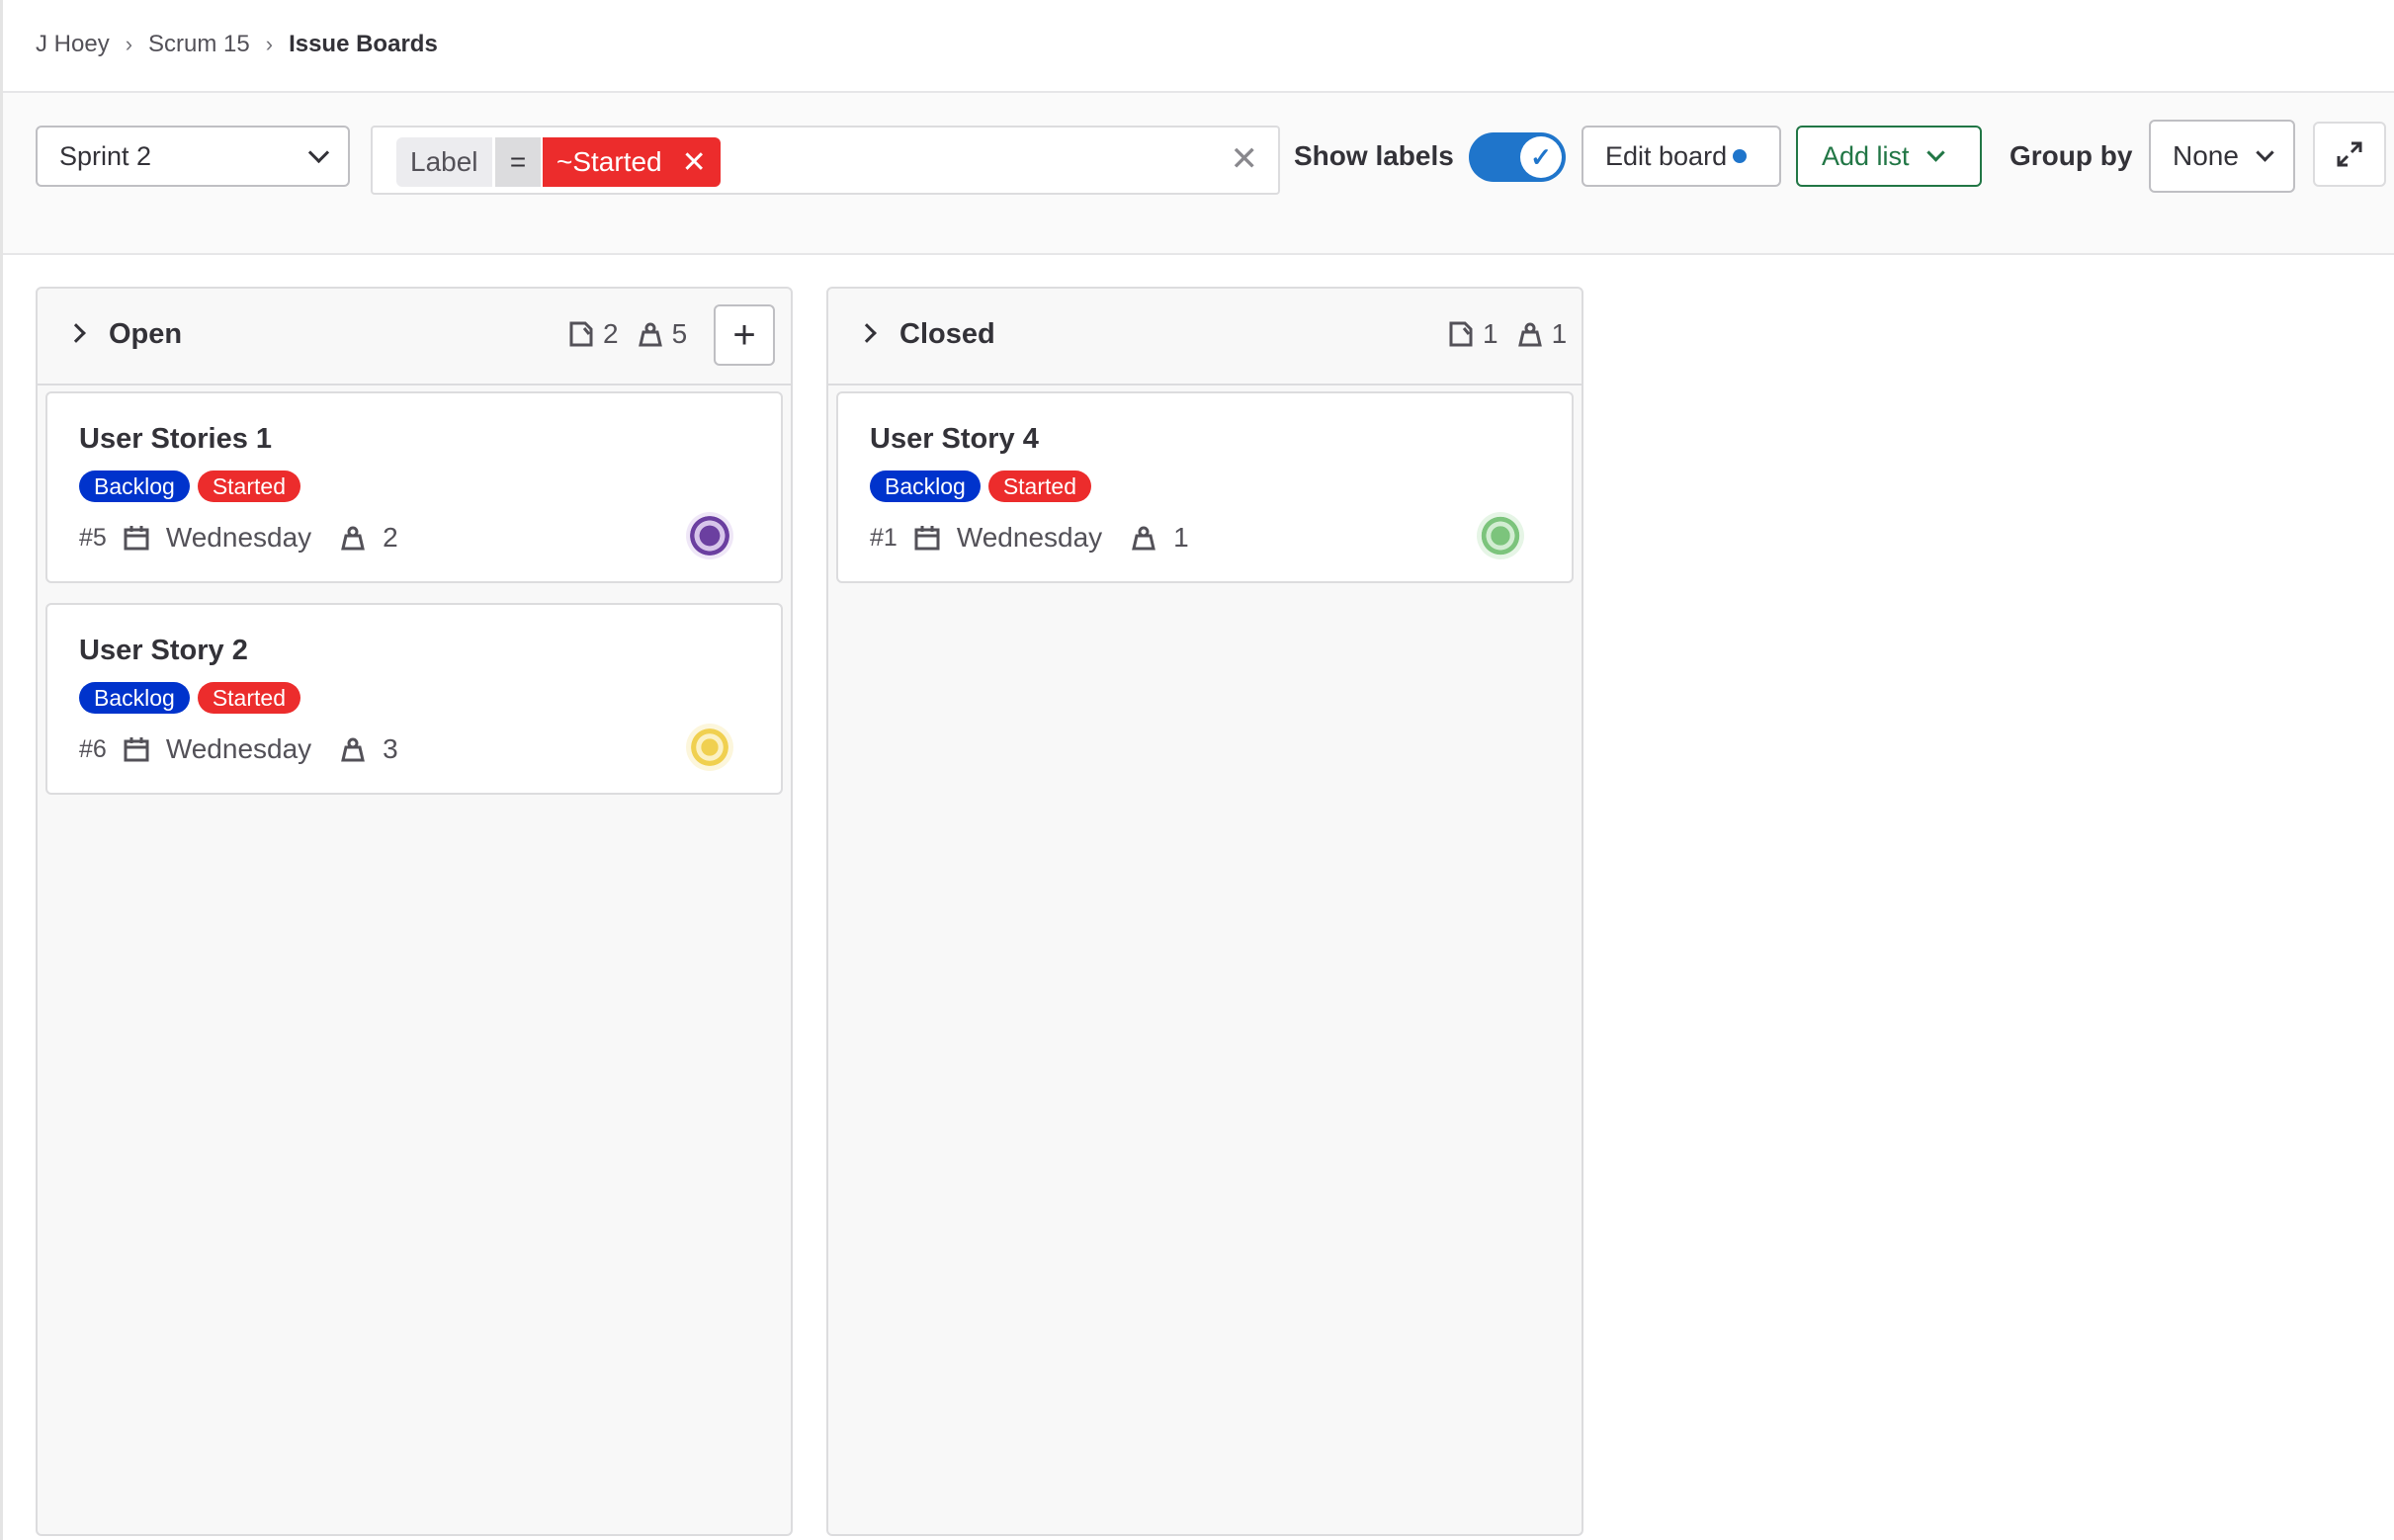 This screenshot has width=2394, height=1540. I want to click on weight-count: 5, so click(680, 333).